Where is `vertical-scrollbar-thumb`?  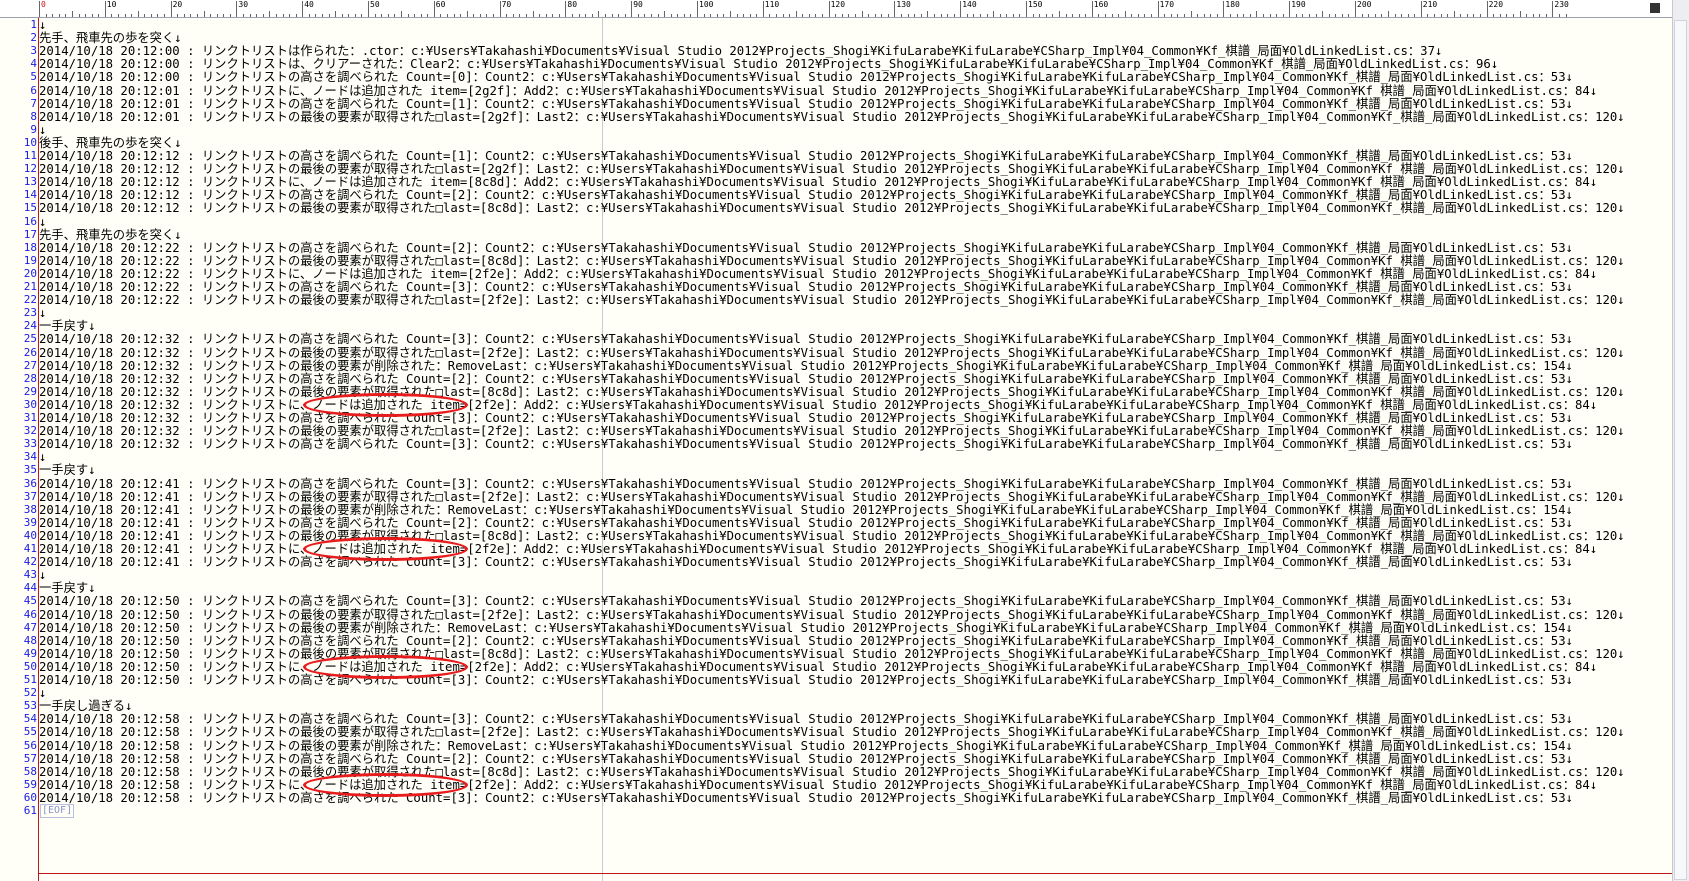 vertical-scrollbar-thumb is located at coordinates (1680, 450).